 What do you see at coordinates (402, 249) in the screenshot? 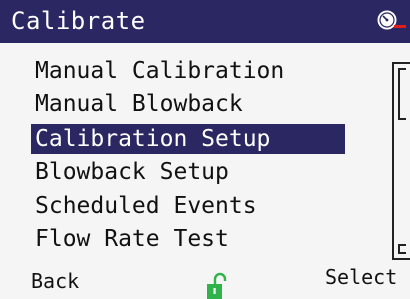
I see `scrollbar-end-marker` at bounding box center [402, 249].